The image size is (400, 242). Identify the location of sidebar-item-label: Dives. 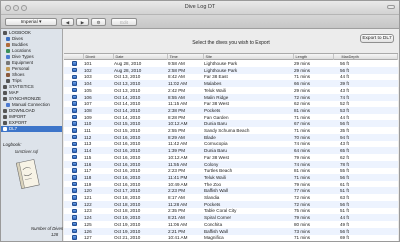
(17, 38).